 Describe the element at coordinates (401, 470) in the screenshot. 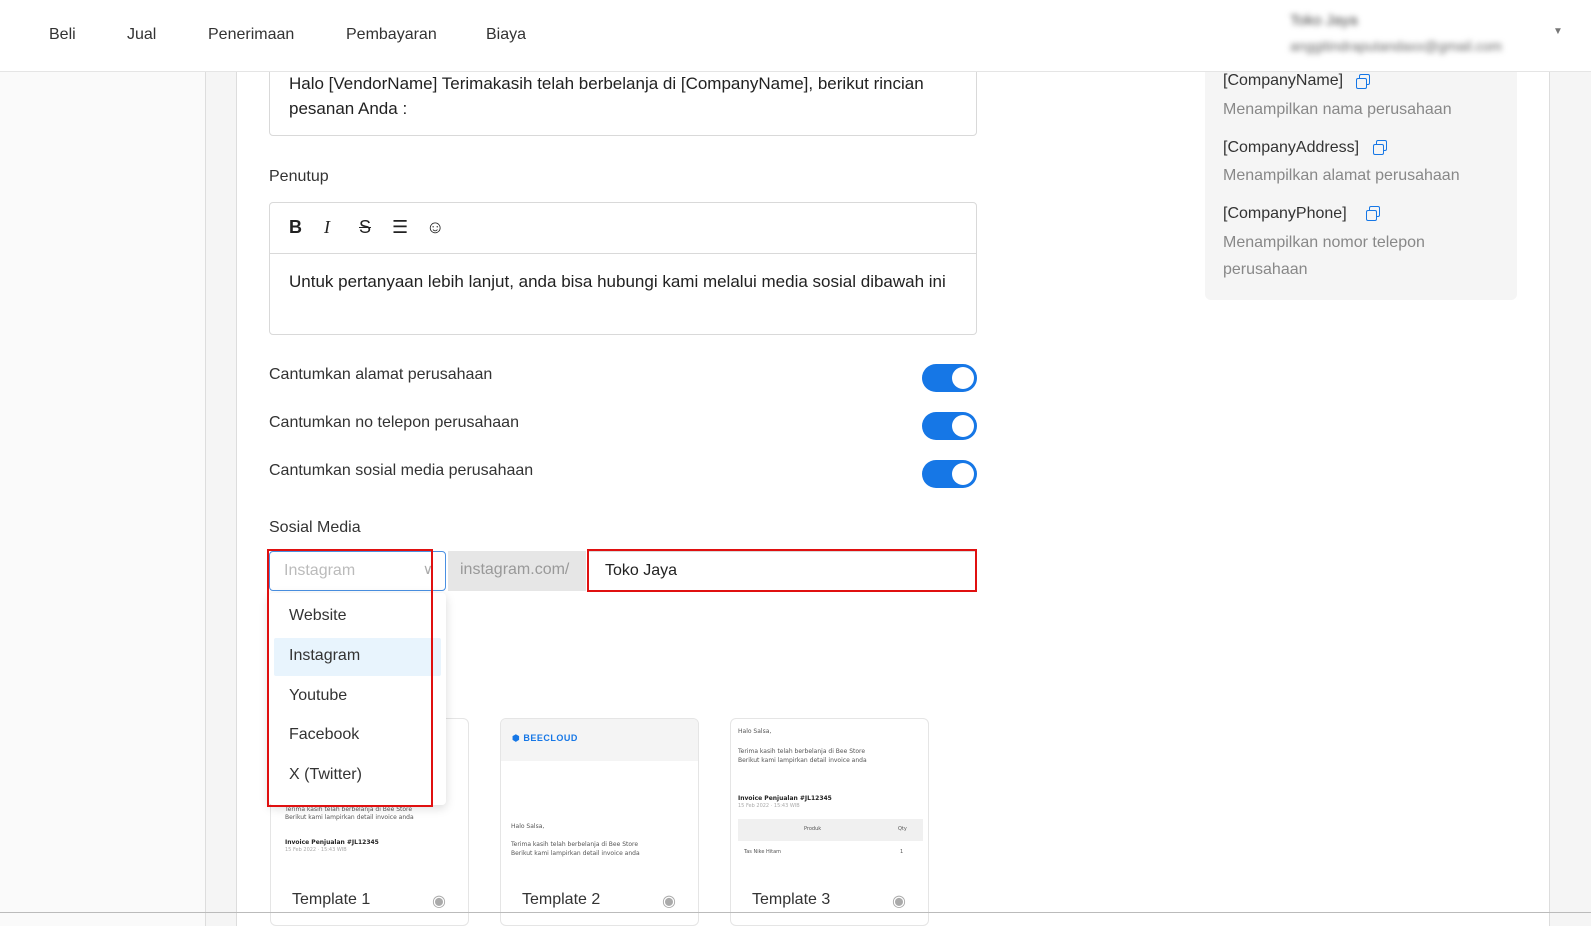

I see `toggle-label-social: Cantumkan sosial media perusahaan` at that location.